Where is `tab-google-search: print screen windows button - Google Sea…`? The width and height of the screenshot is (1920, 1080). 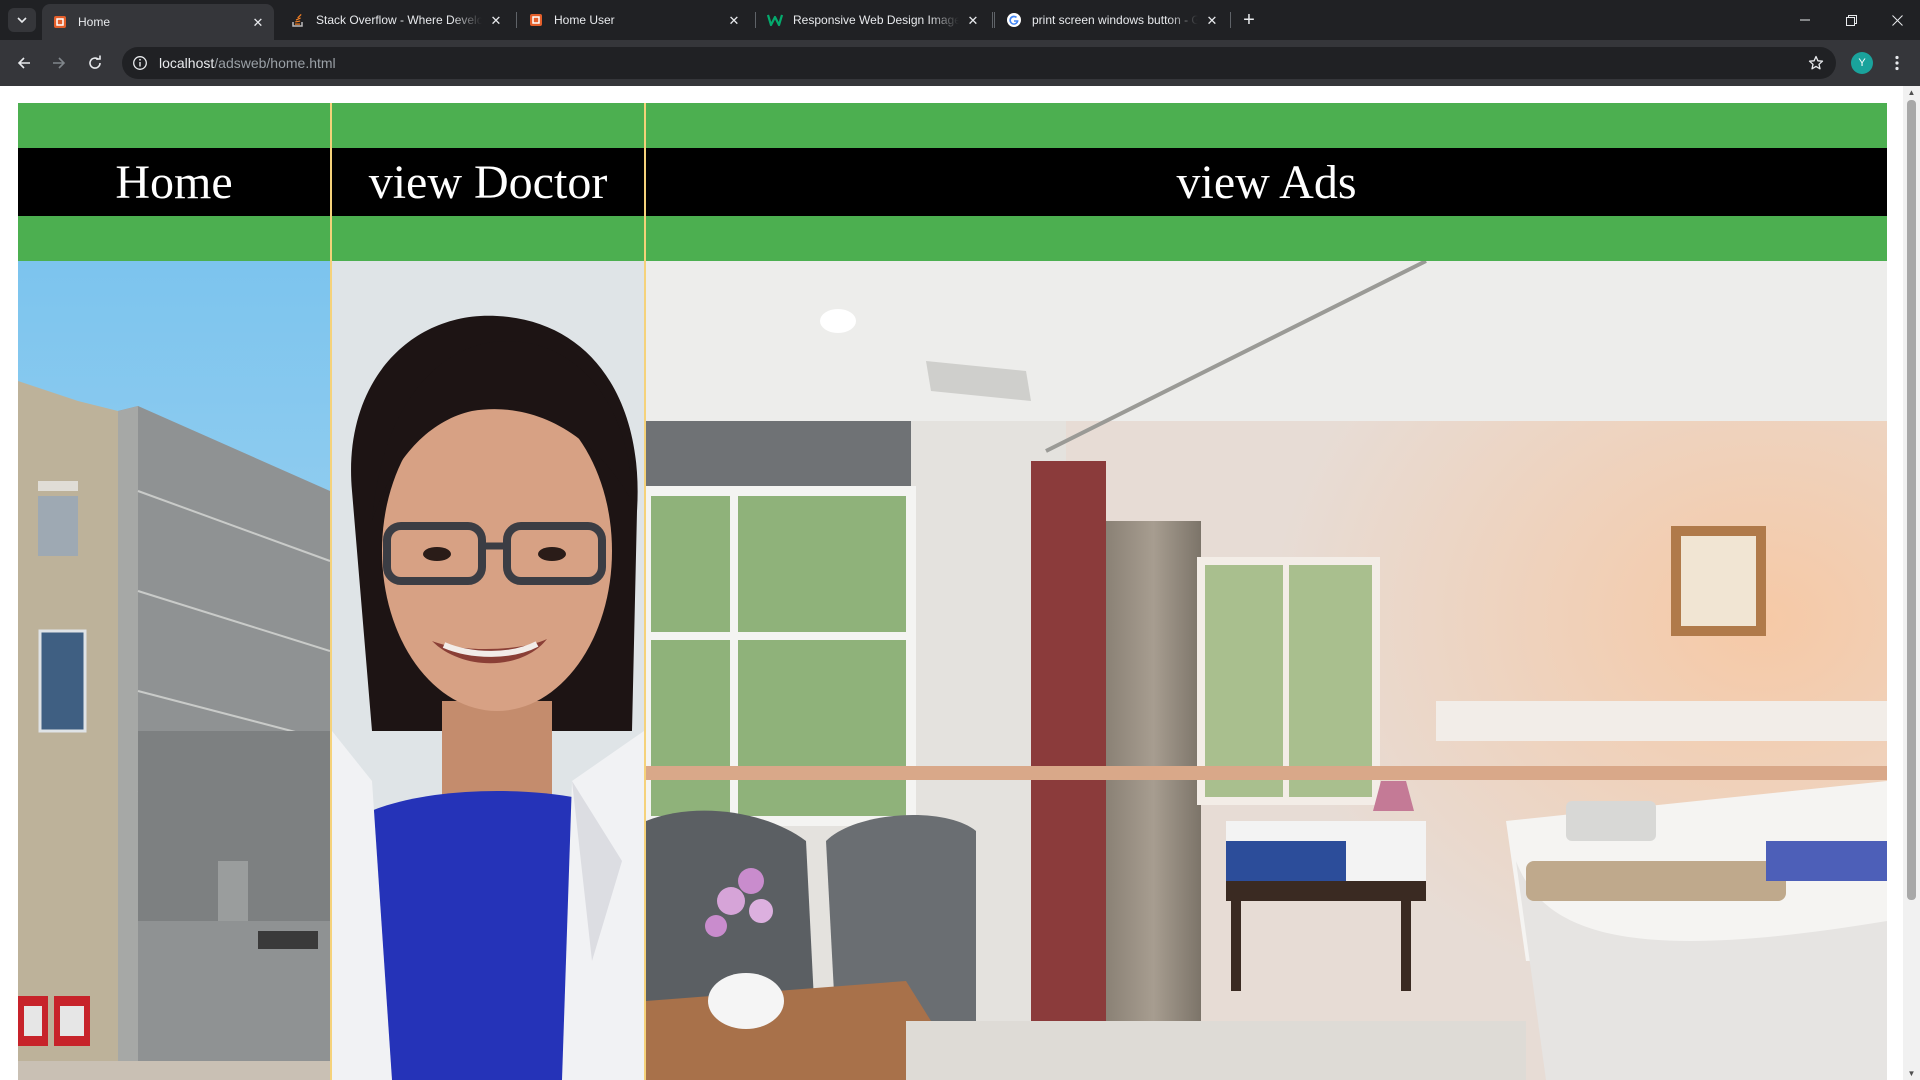
tab-google-search: print screen windows button - Google Sea… is located at coordinates (1112, 20).